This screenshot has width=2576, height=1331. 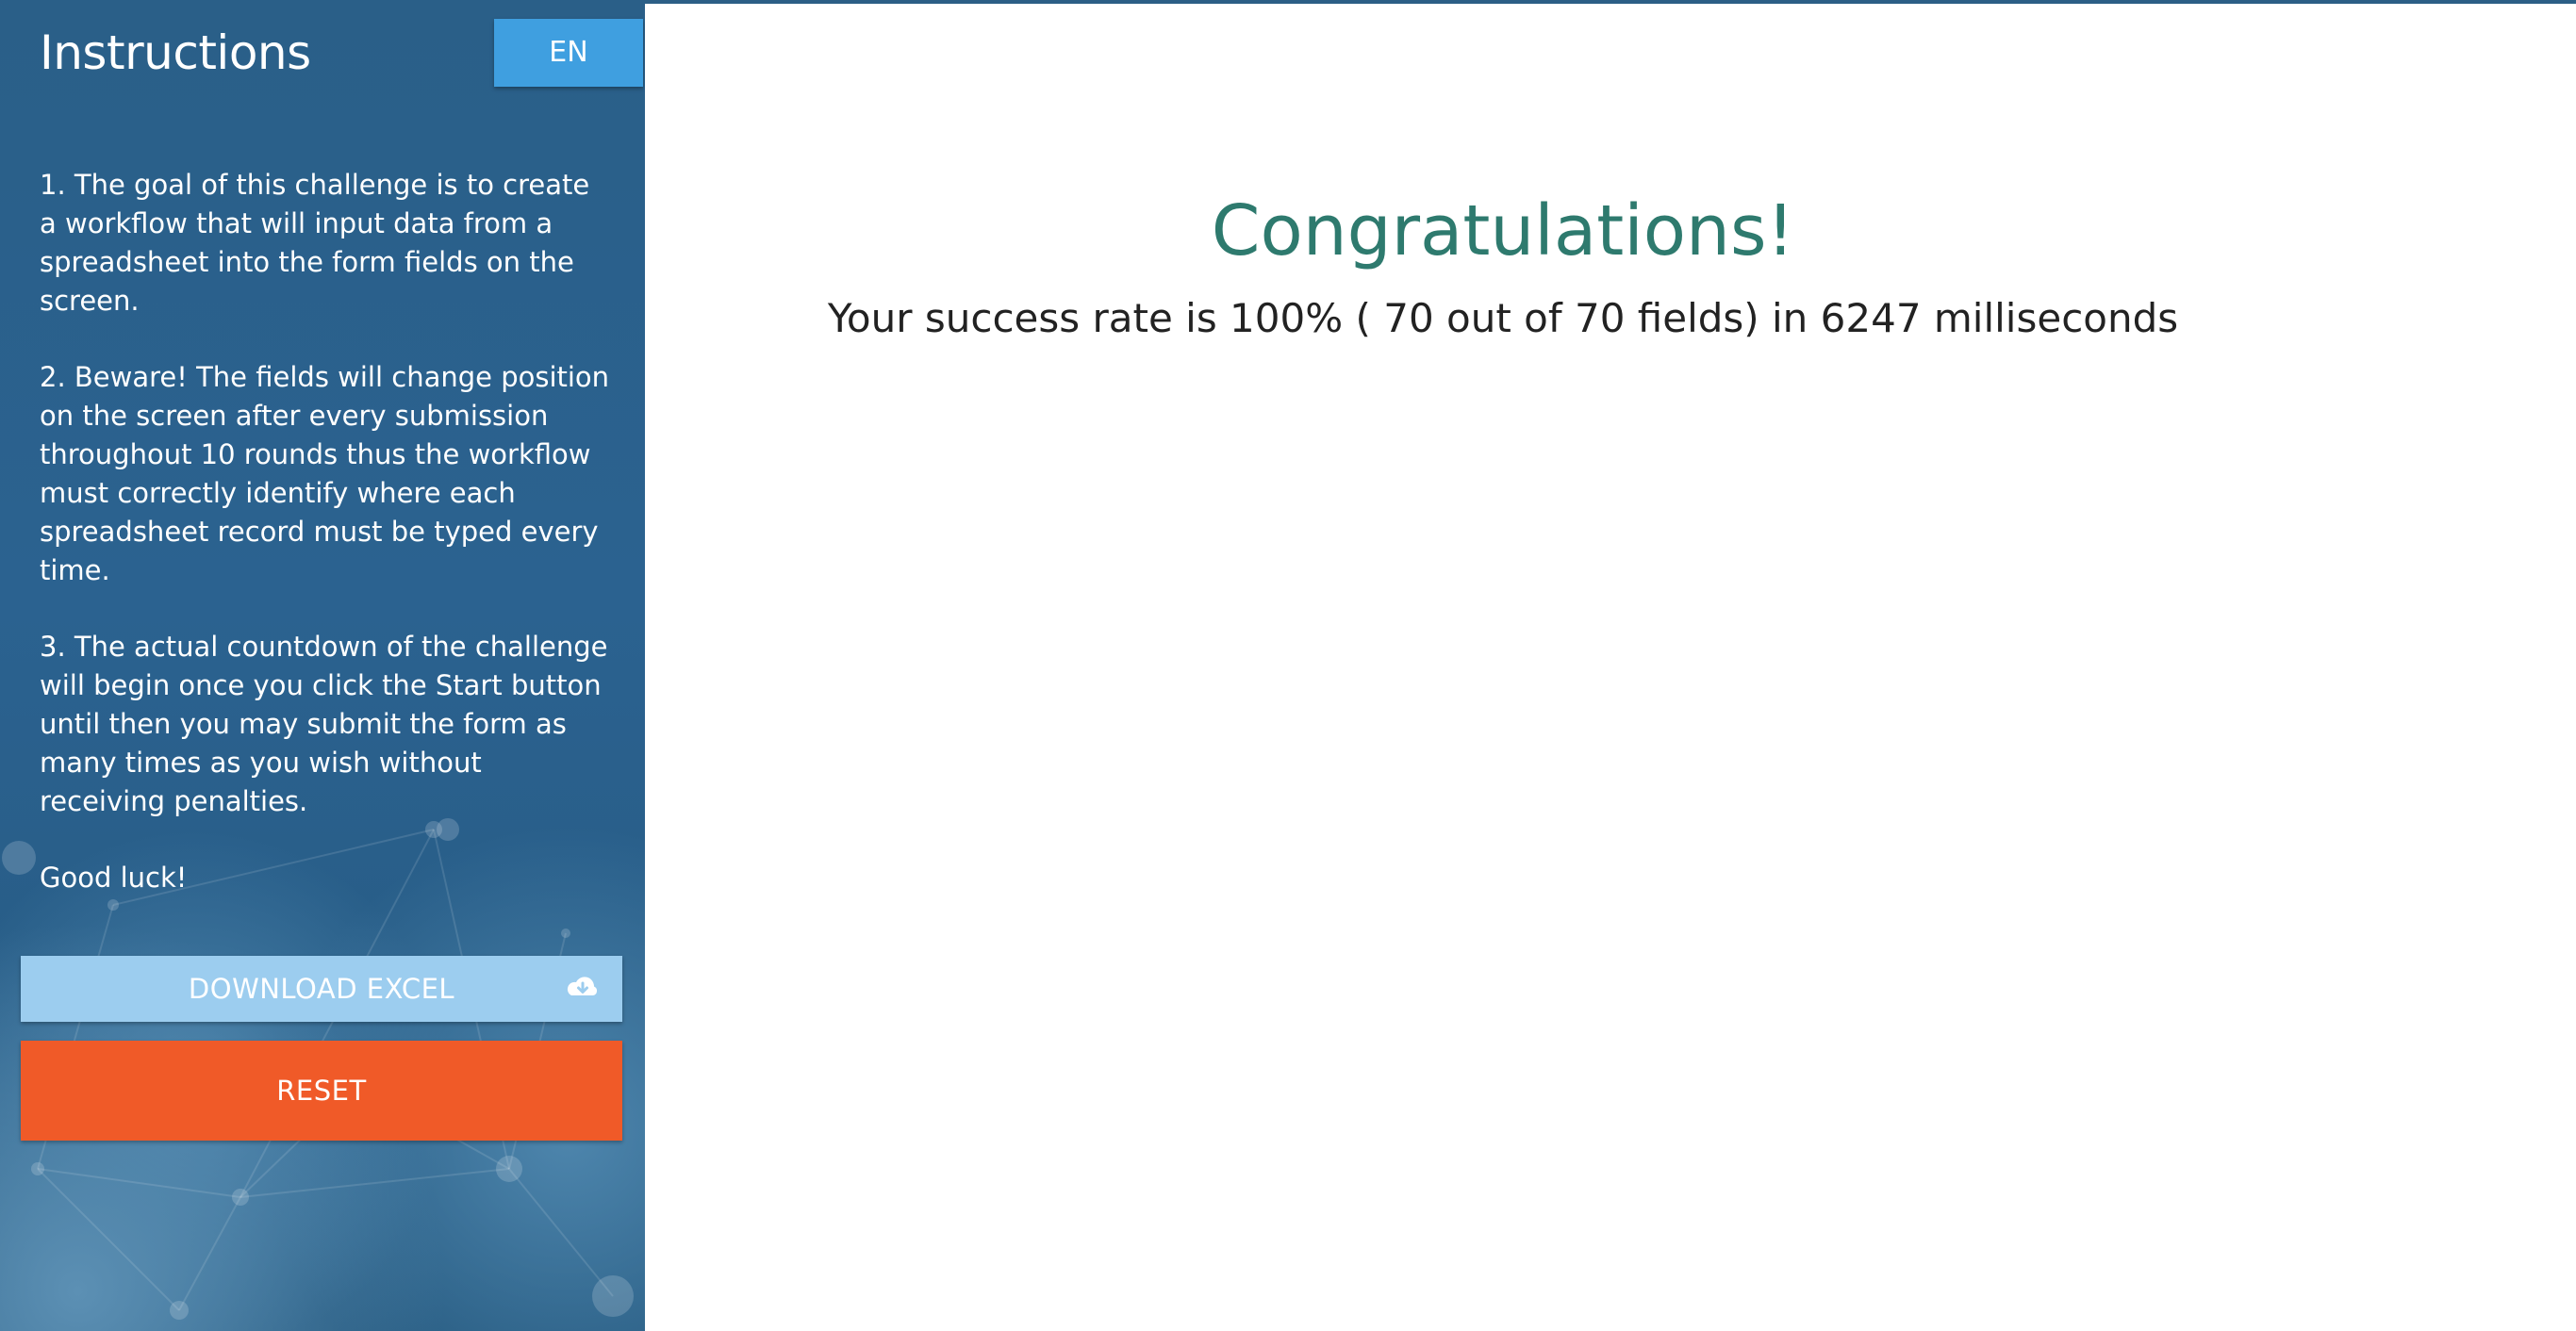 I want to click on cloud-download-icon, so click(x=582, y=986).